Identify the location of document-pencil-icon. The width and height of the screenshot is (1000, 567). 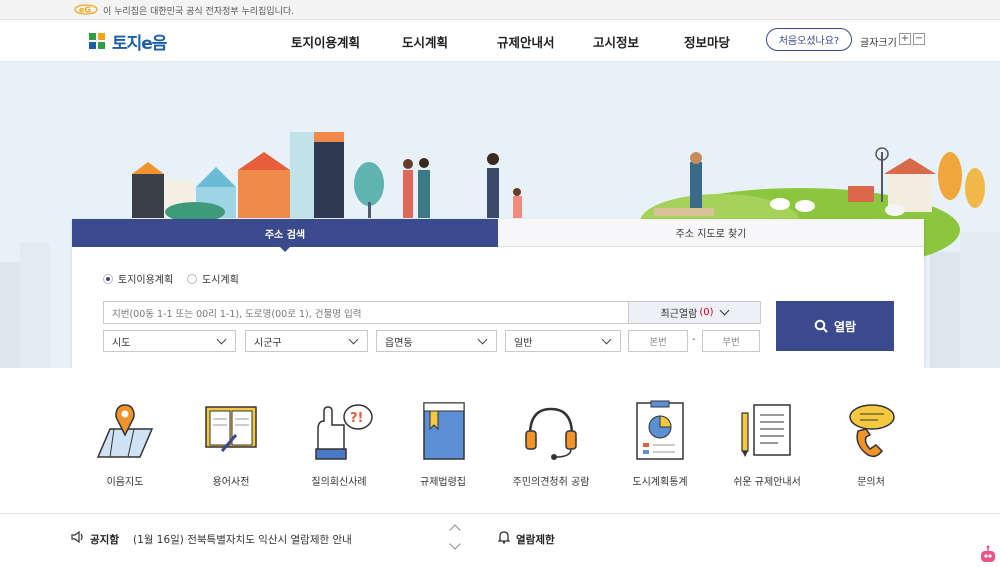
(766, 430).